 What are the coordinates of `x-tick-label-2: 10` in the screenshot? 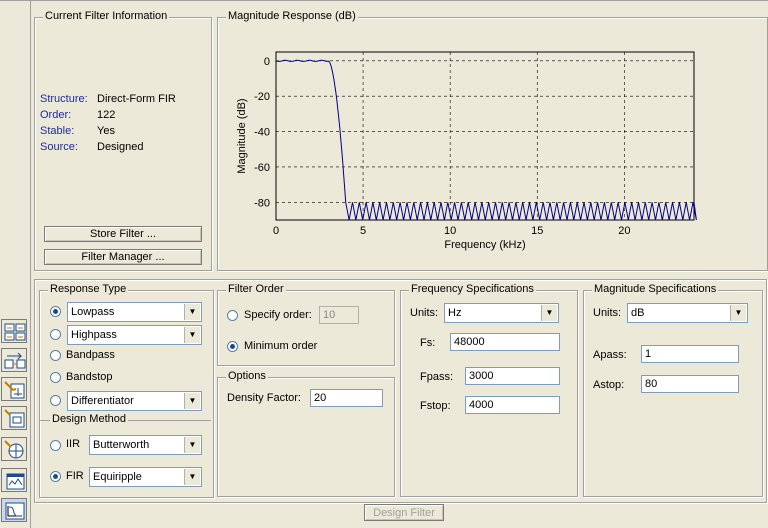 It's located at (450, 231).